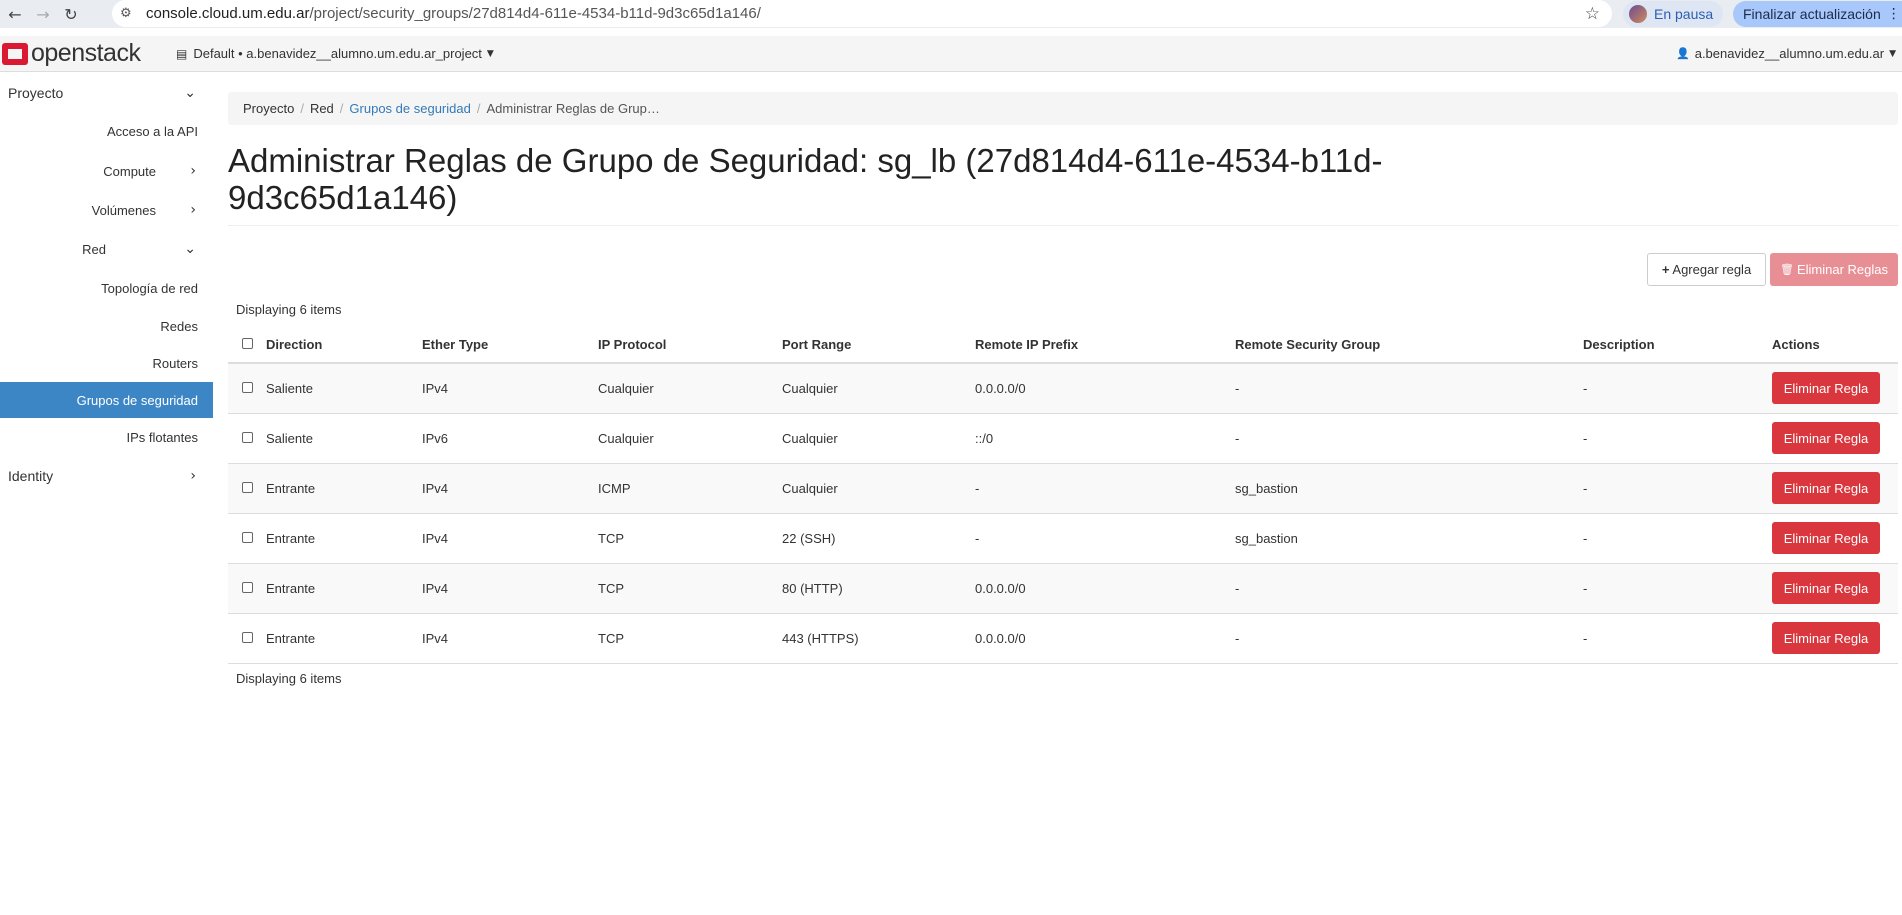  What do you see at coordinates (130, 13) in the screenshot?
I see `site-settings-icon: ⚙` at bounding box center [130, 13].